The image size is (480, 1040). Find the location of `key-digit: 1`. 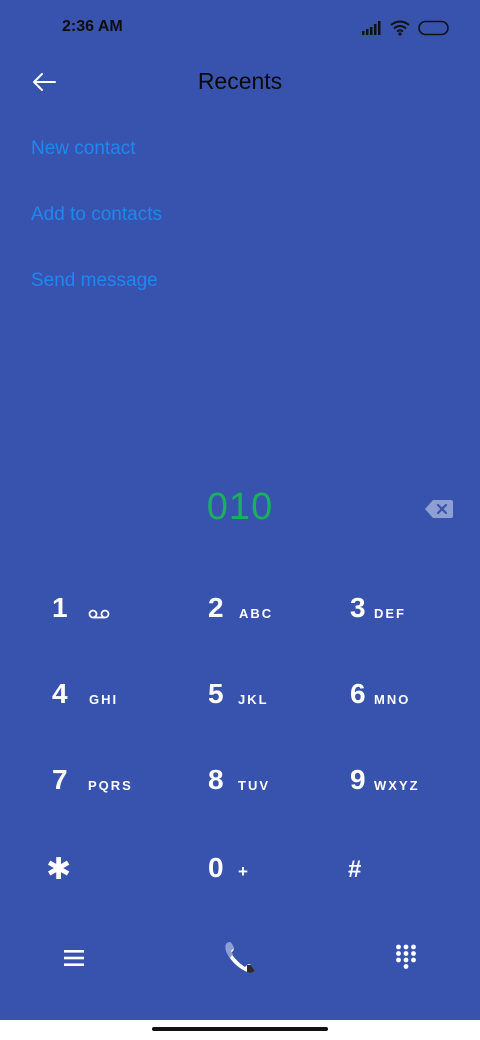

key-digit: 1 is located at coordinates (60, 607).